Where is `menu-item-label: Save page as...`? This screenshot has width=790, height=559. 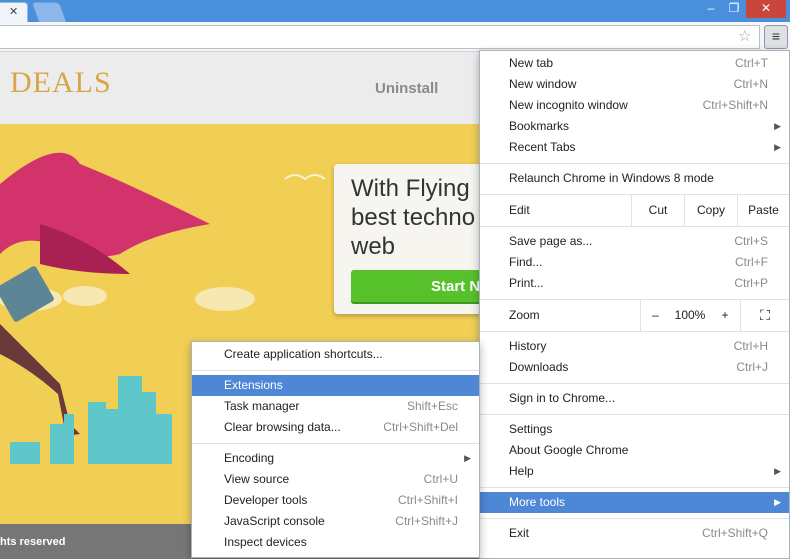 menu-item-label: Save page as... is located at coordinates (551, 241).